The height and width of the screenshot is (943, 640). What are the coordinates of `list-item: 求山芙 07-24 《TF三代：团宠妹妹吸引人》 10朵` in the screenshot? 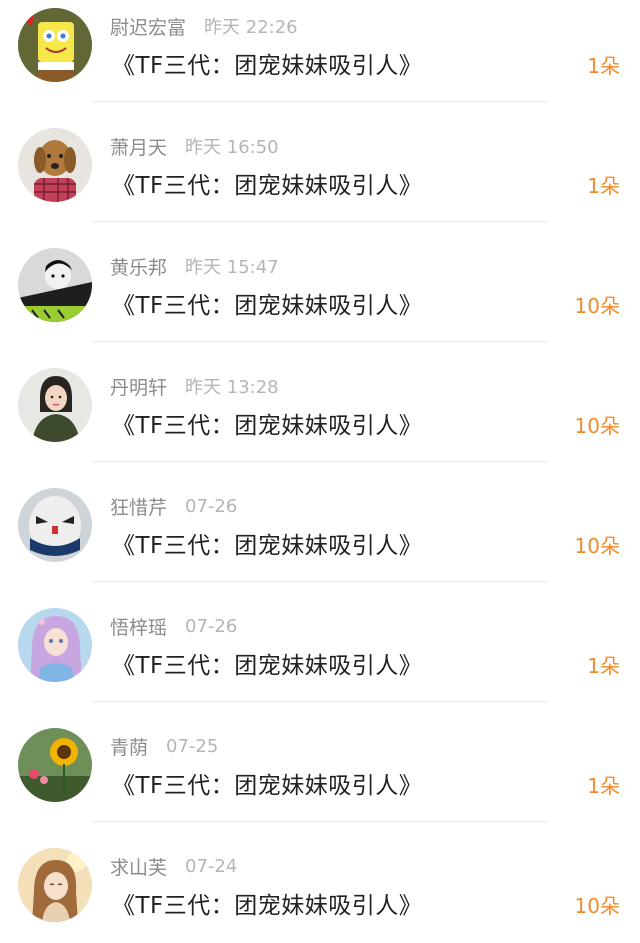 It's located at (320, 891).